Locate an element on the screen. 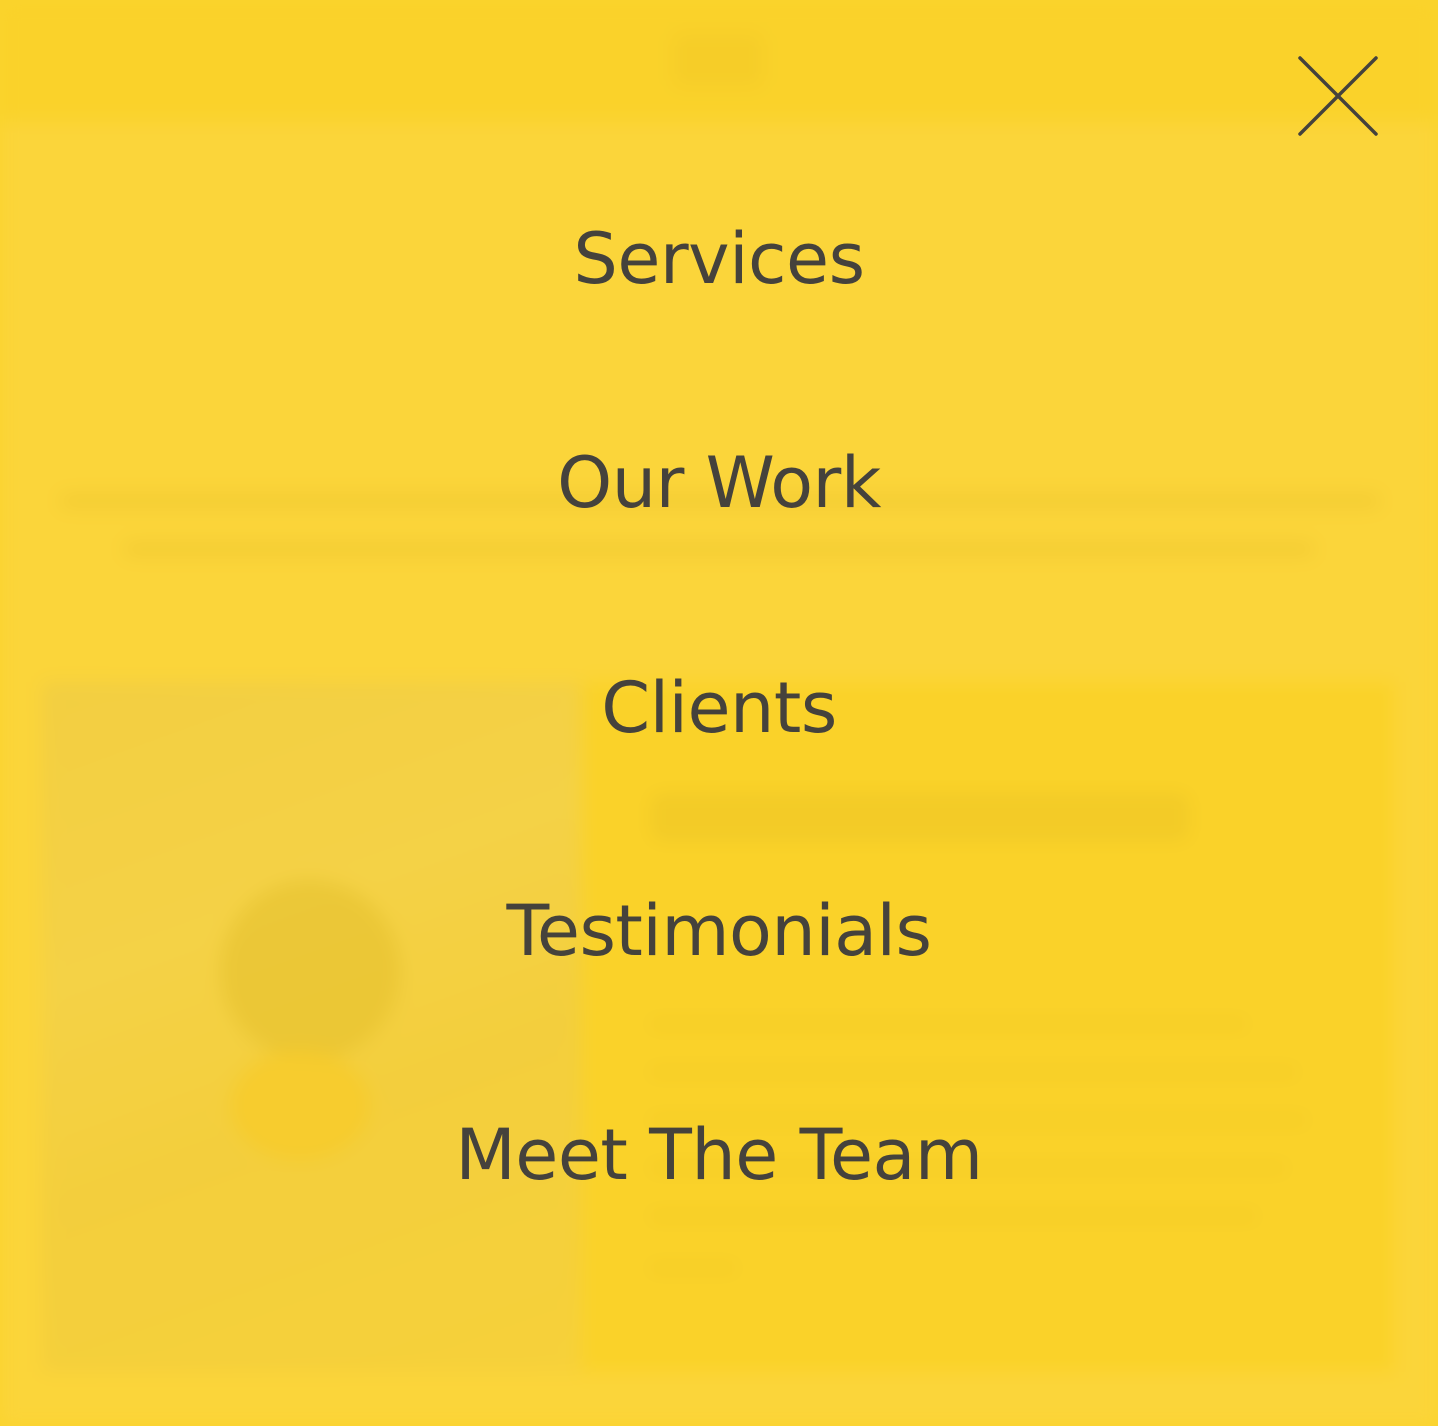  nav-link-testimonials: Testimonials is located at coordinates (719, 931).